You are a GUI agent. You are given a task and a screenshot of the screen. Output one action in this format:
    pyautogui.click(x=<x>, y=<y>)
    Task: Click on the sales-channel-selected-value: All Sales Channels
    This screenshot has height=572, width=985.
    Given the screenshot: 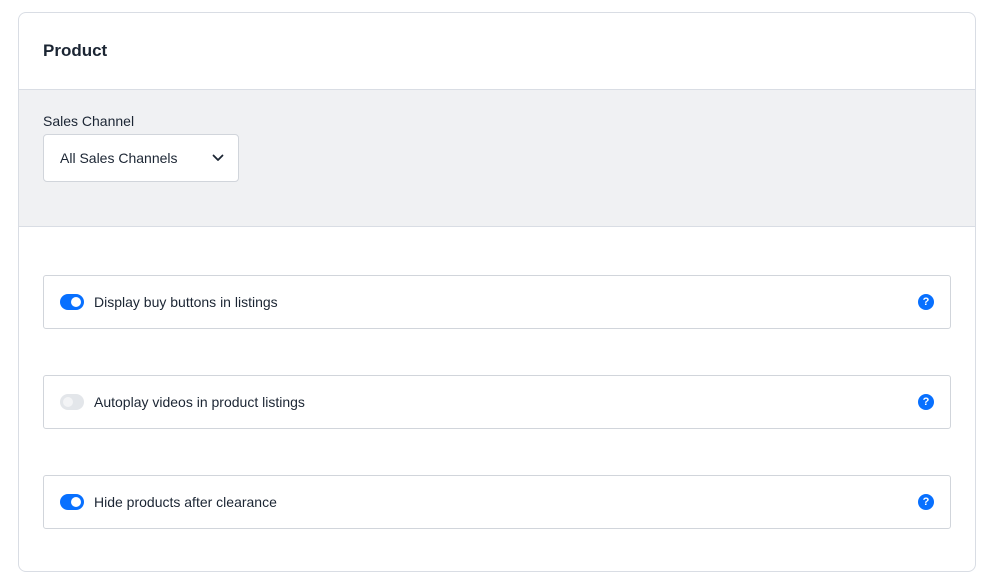 What is the action you would take?
    pyautogui.click(x=119, y=158)
    